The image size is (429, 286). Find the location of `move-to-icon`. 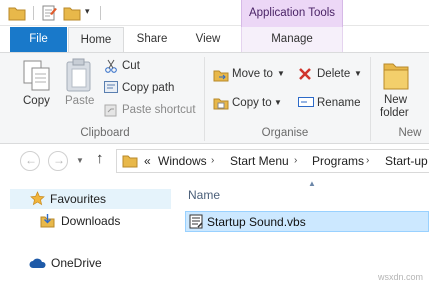

move-to-icon is located at coordinates (221, 75).